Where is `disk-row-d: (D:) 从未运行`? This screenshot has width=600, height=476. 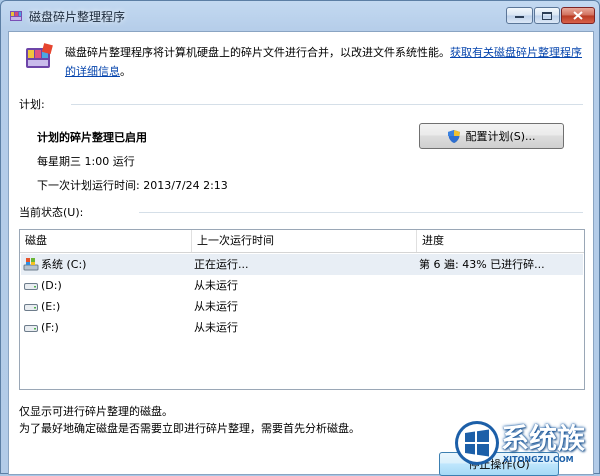
disk-row-d: (D:) 从未运行 is located at coordinates (302, 285).